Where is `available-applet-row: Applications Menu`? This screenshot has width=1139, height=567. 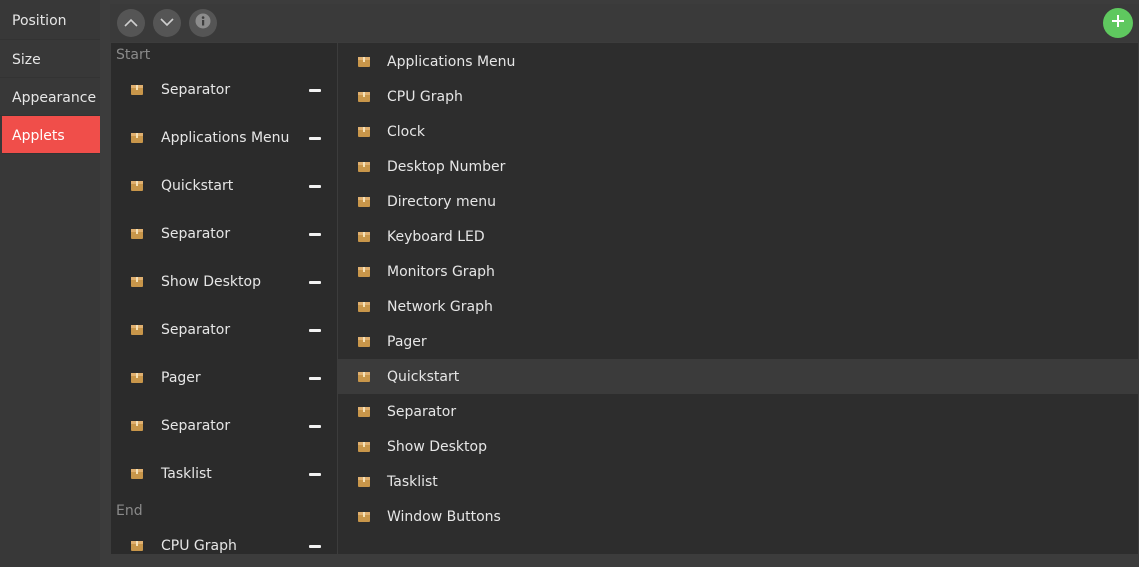 available-applet-row: Applications Menu is located at coordinates (738, 61).